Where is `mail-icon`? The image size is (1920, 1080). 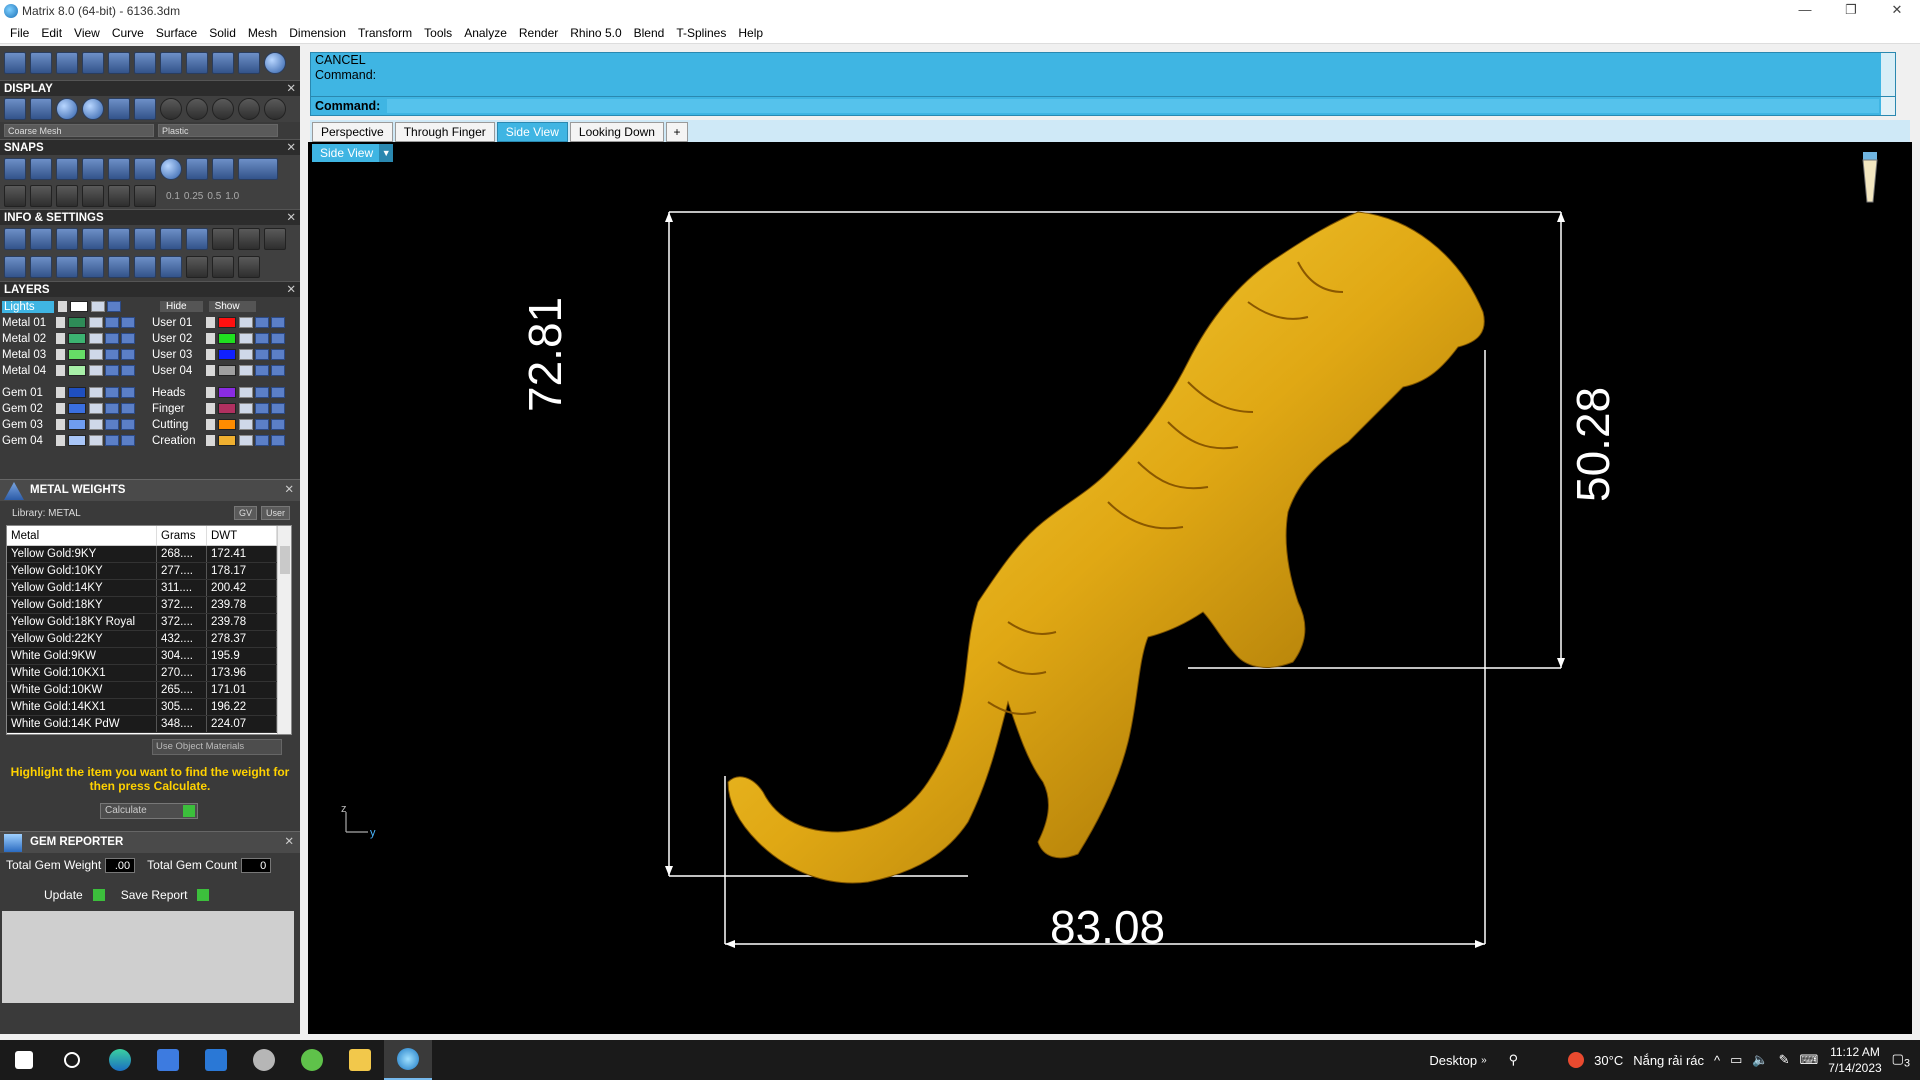 mail-icon is located at coordinates (216, 1060).